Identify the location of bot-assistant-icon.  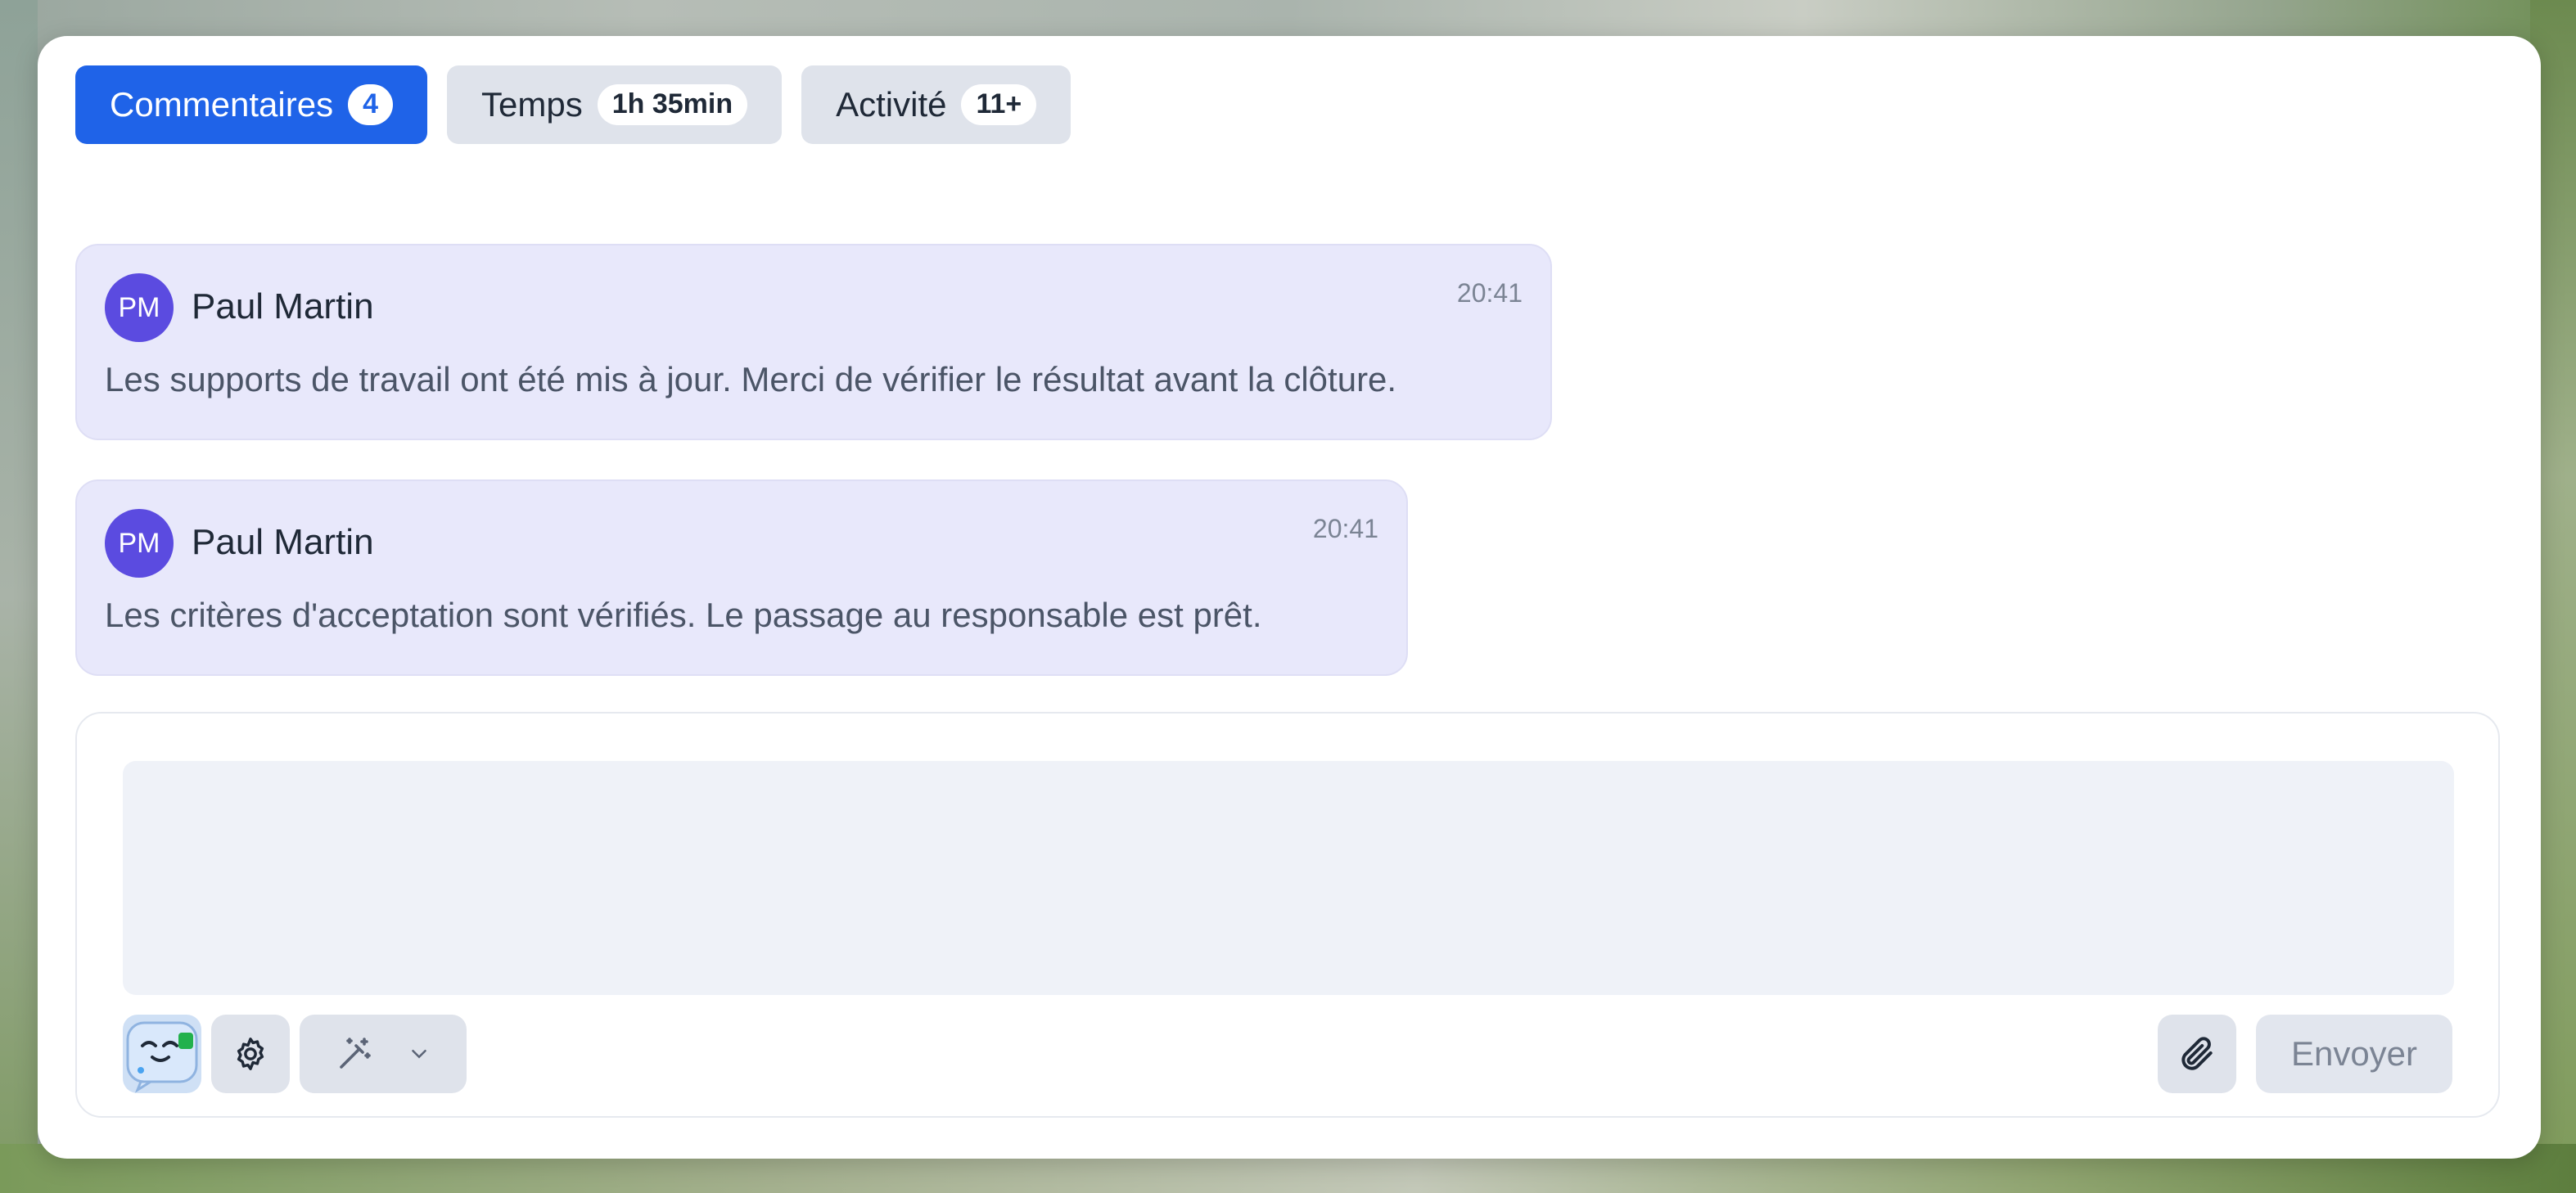
(162, 1057).